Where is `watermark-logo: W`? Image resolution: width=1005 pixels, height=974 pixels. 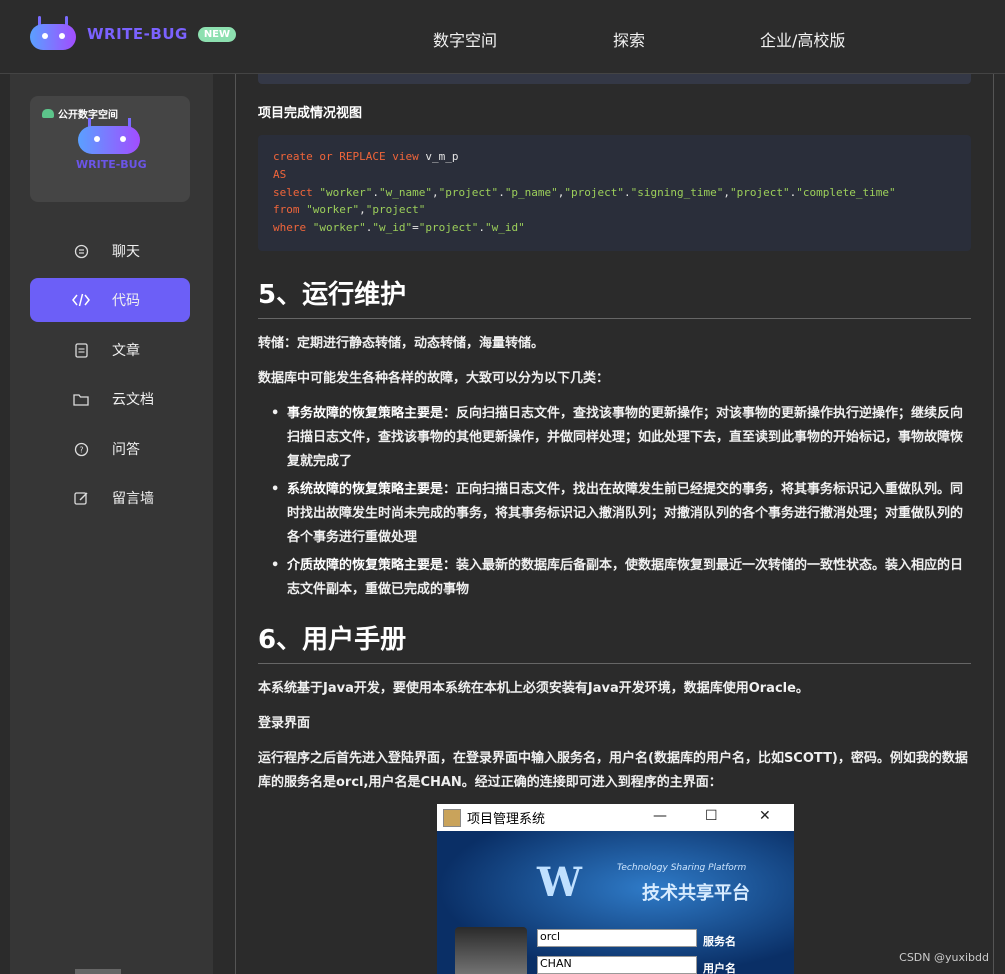
watermark-logo: W is located at coordinates (559, 882).